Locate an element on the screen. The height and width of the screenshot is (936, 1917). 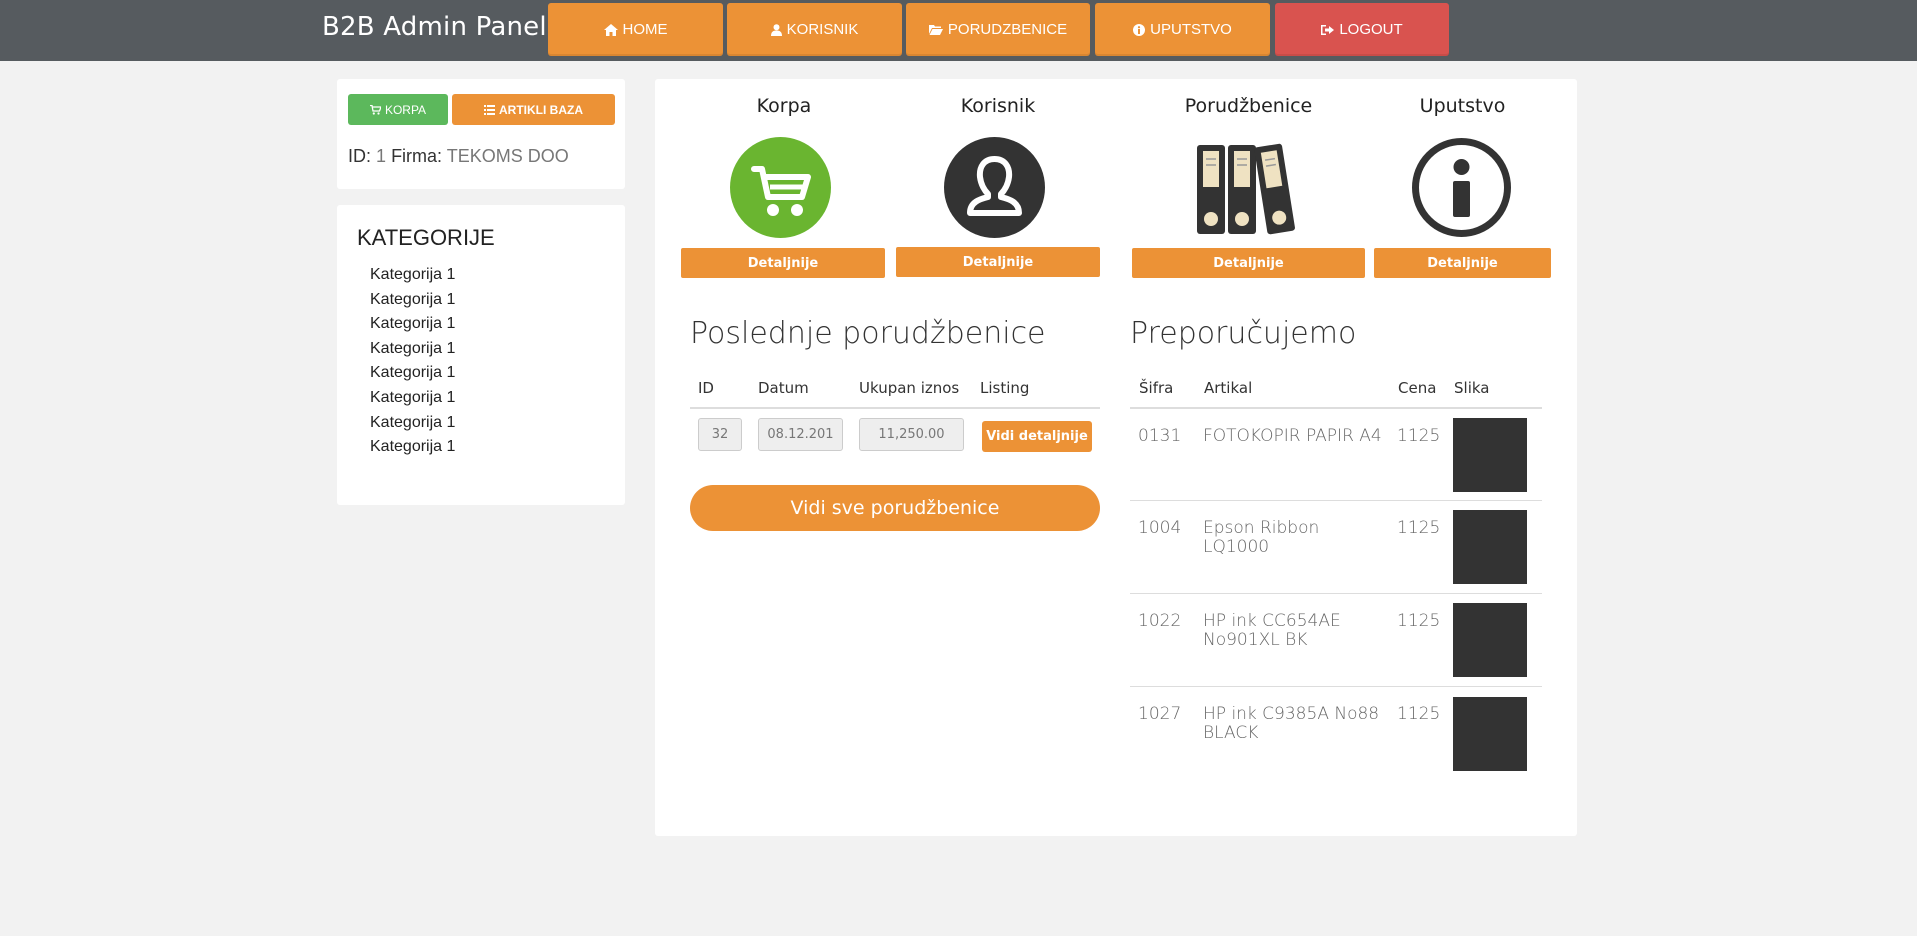
korpa-details-button: Detaljnije is located at coordinates (783, 263).